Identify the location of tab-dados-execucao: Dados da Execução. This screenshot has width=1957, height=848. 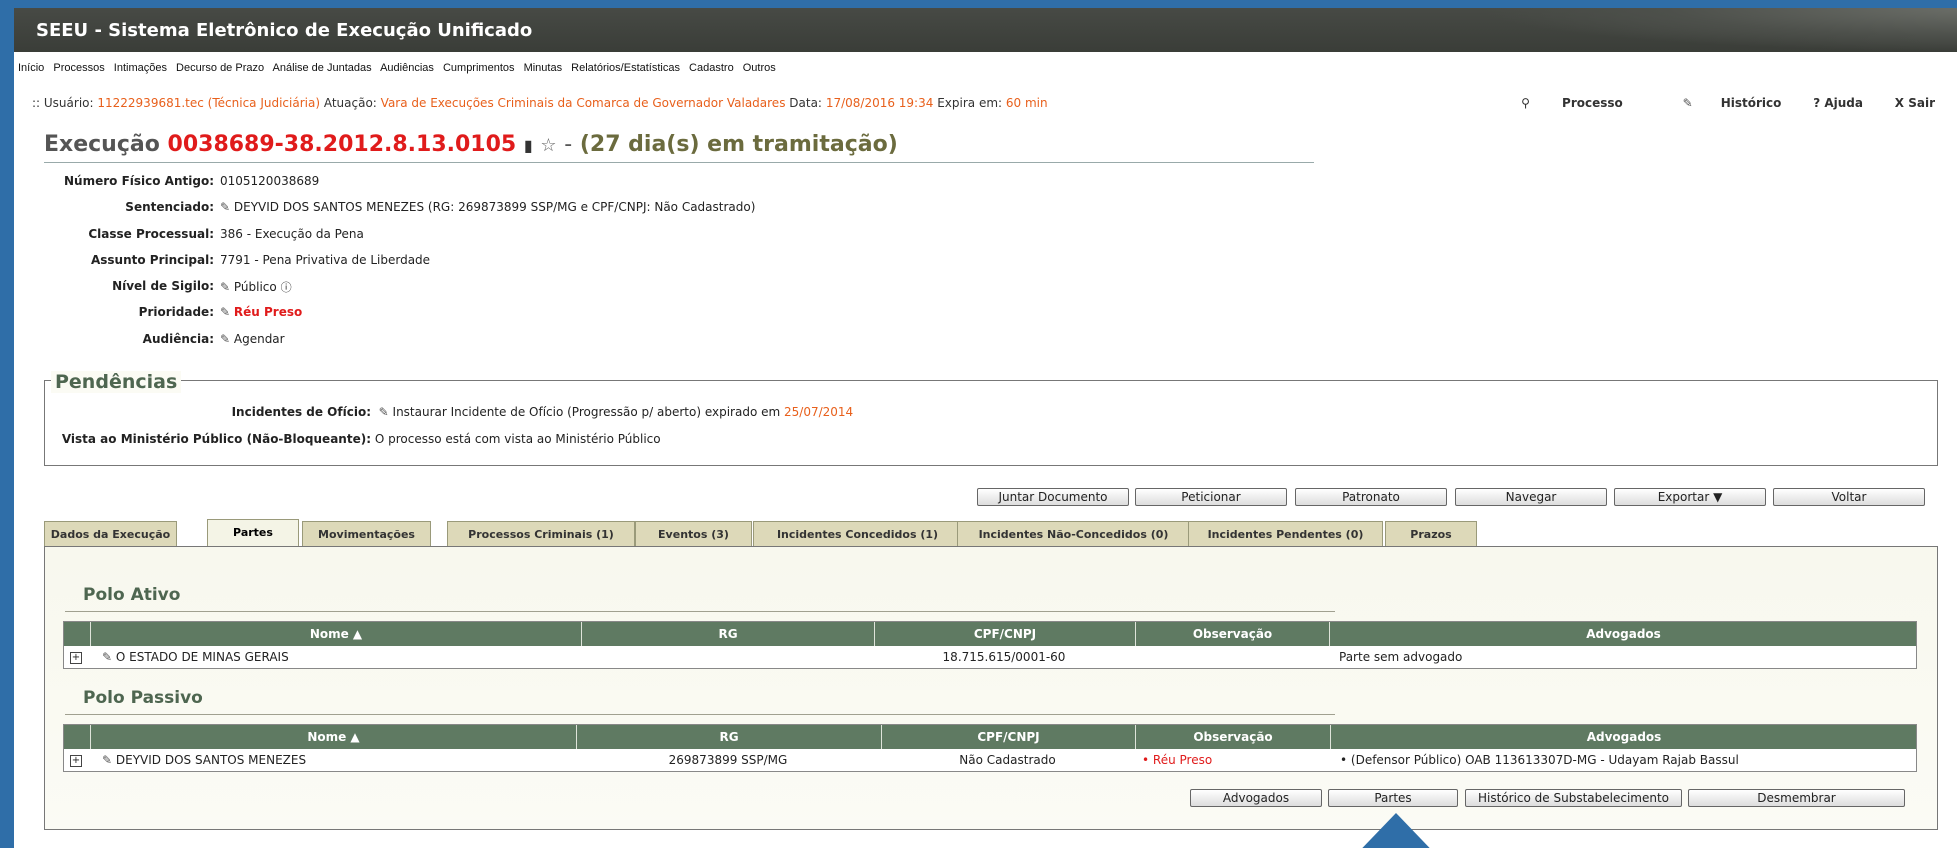
(110, 533).